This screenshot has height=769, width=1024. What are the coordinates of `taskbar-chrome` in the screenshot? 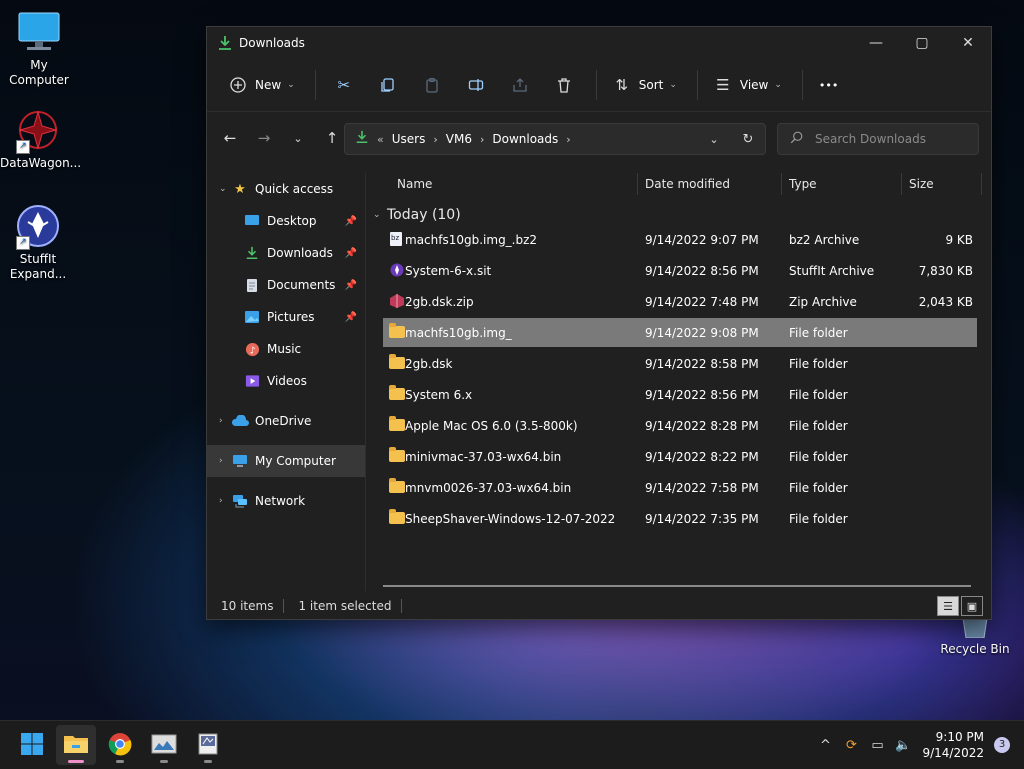 It's located at (120, 745).